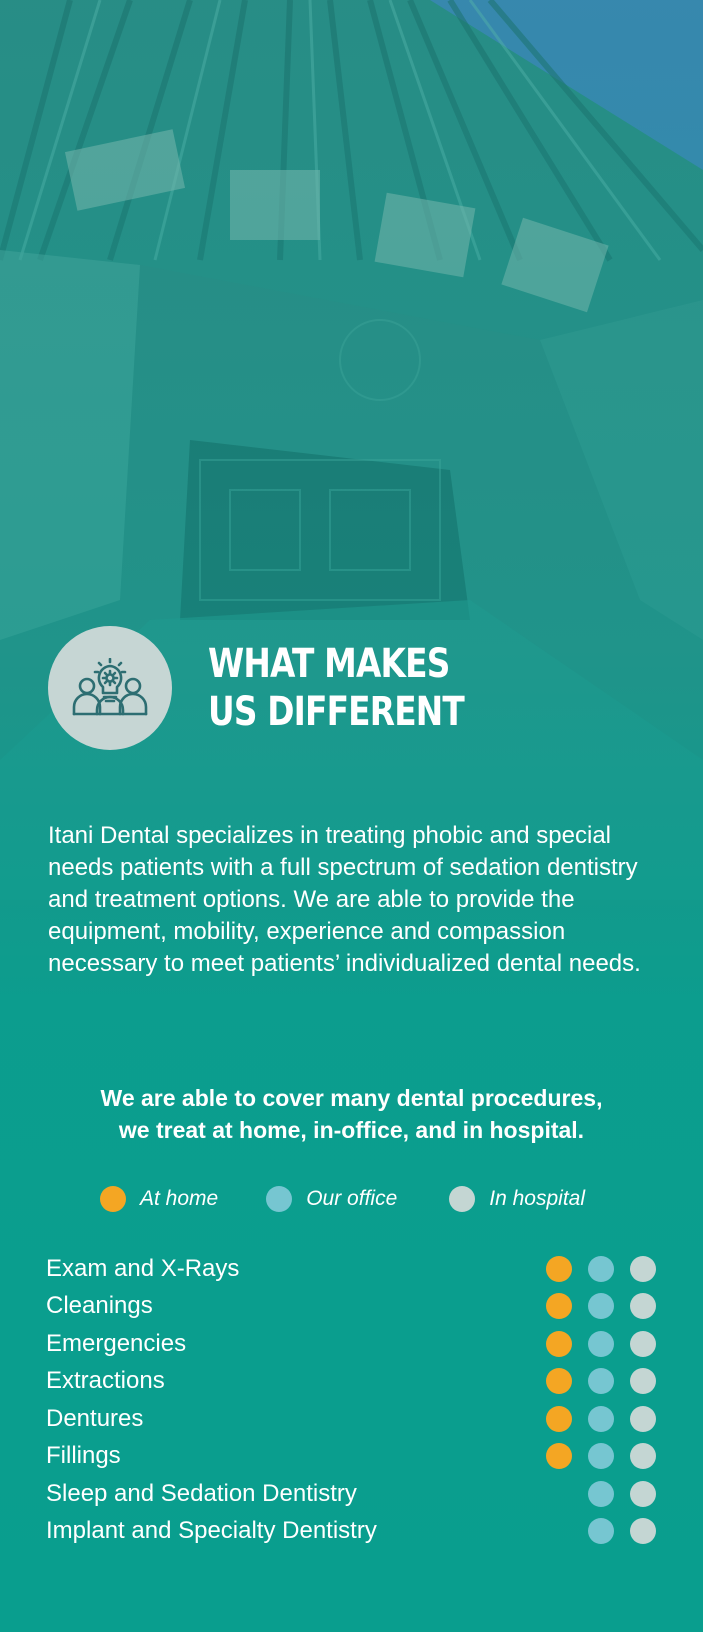 Image resolution: width=703 pixels, height=1632 pixels. I want to click on procedure-label: Dentures, so click(95, 1418).